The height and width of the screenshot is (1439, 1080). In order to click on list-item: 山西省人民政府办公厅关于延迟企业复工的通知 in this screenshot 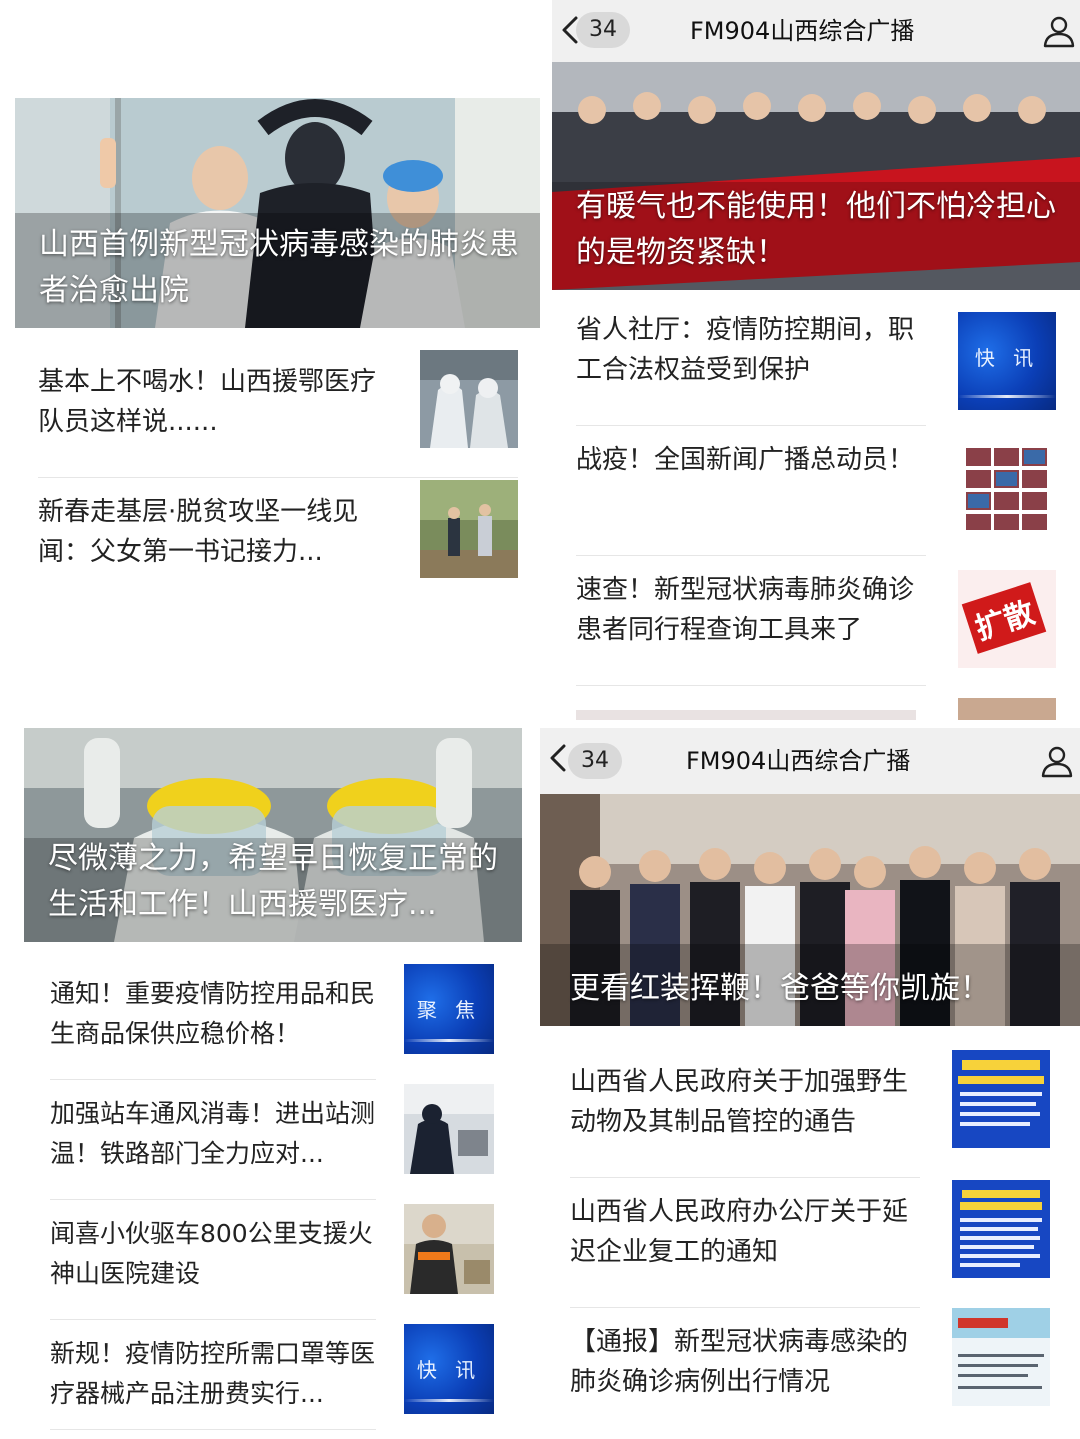, I will do `click(745, 1244)`.